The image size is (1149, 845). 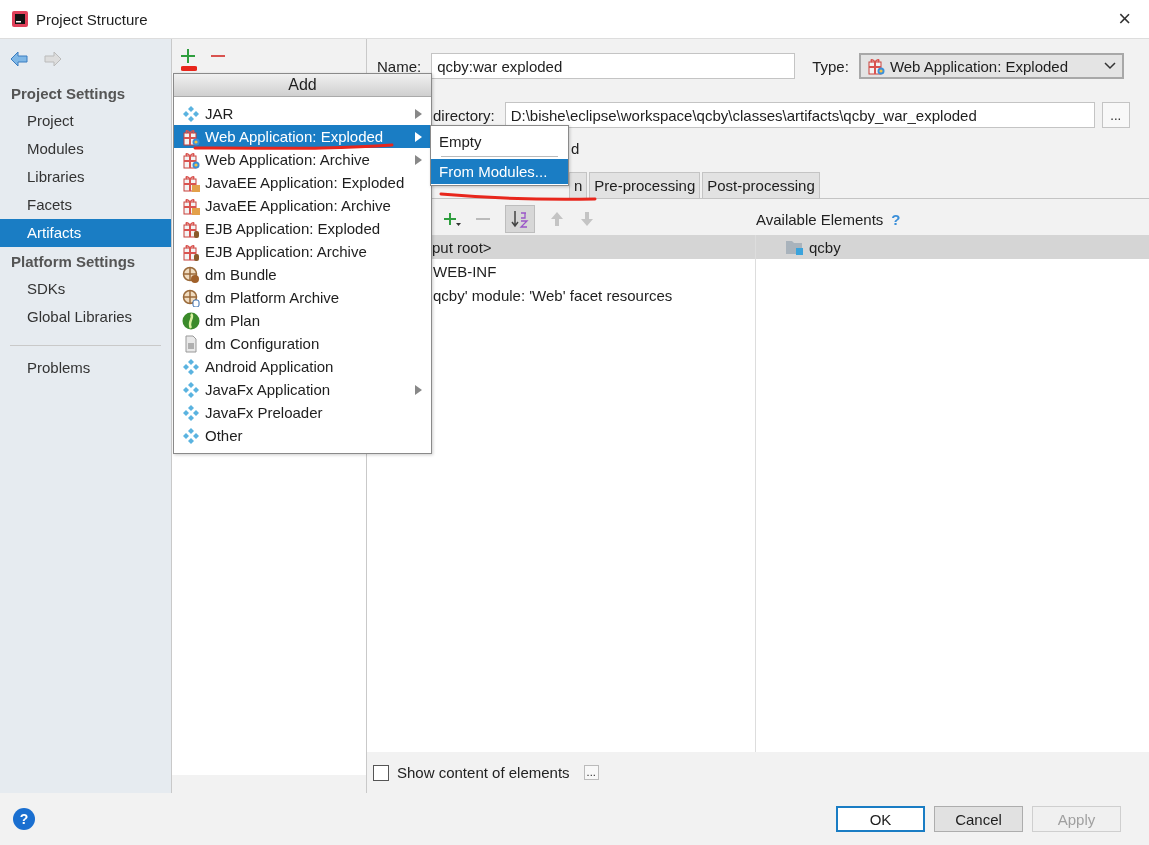 I want to click on available-elements-title: Available Elements, so click(x=820, y=219).